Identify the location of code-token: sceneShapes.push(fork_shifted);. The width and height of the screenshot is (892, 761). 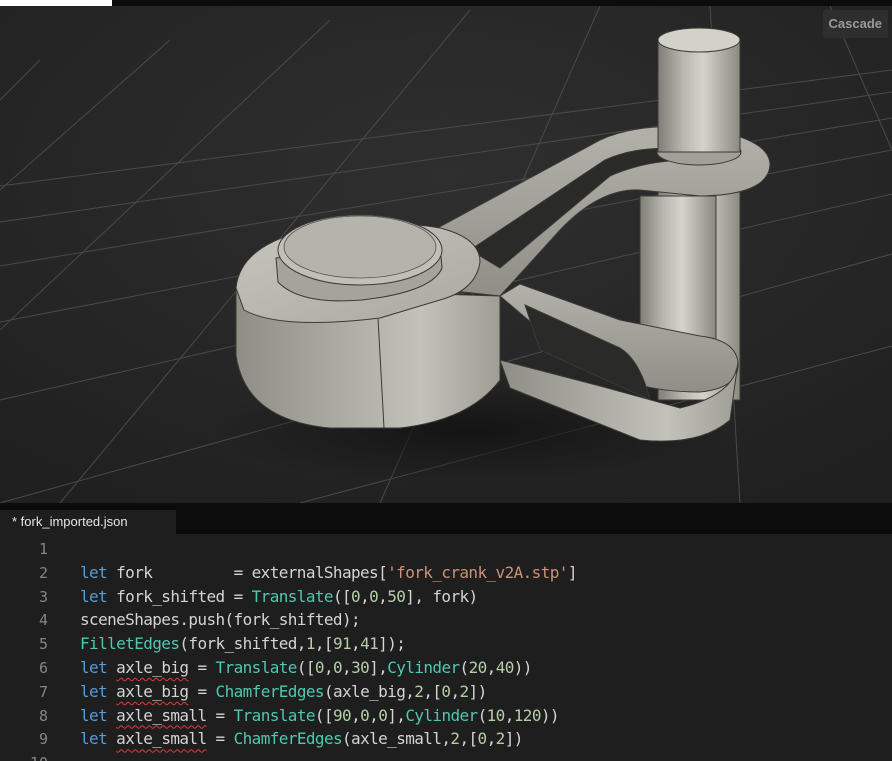
(220, 620).